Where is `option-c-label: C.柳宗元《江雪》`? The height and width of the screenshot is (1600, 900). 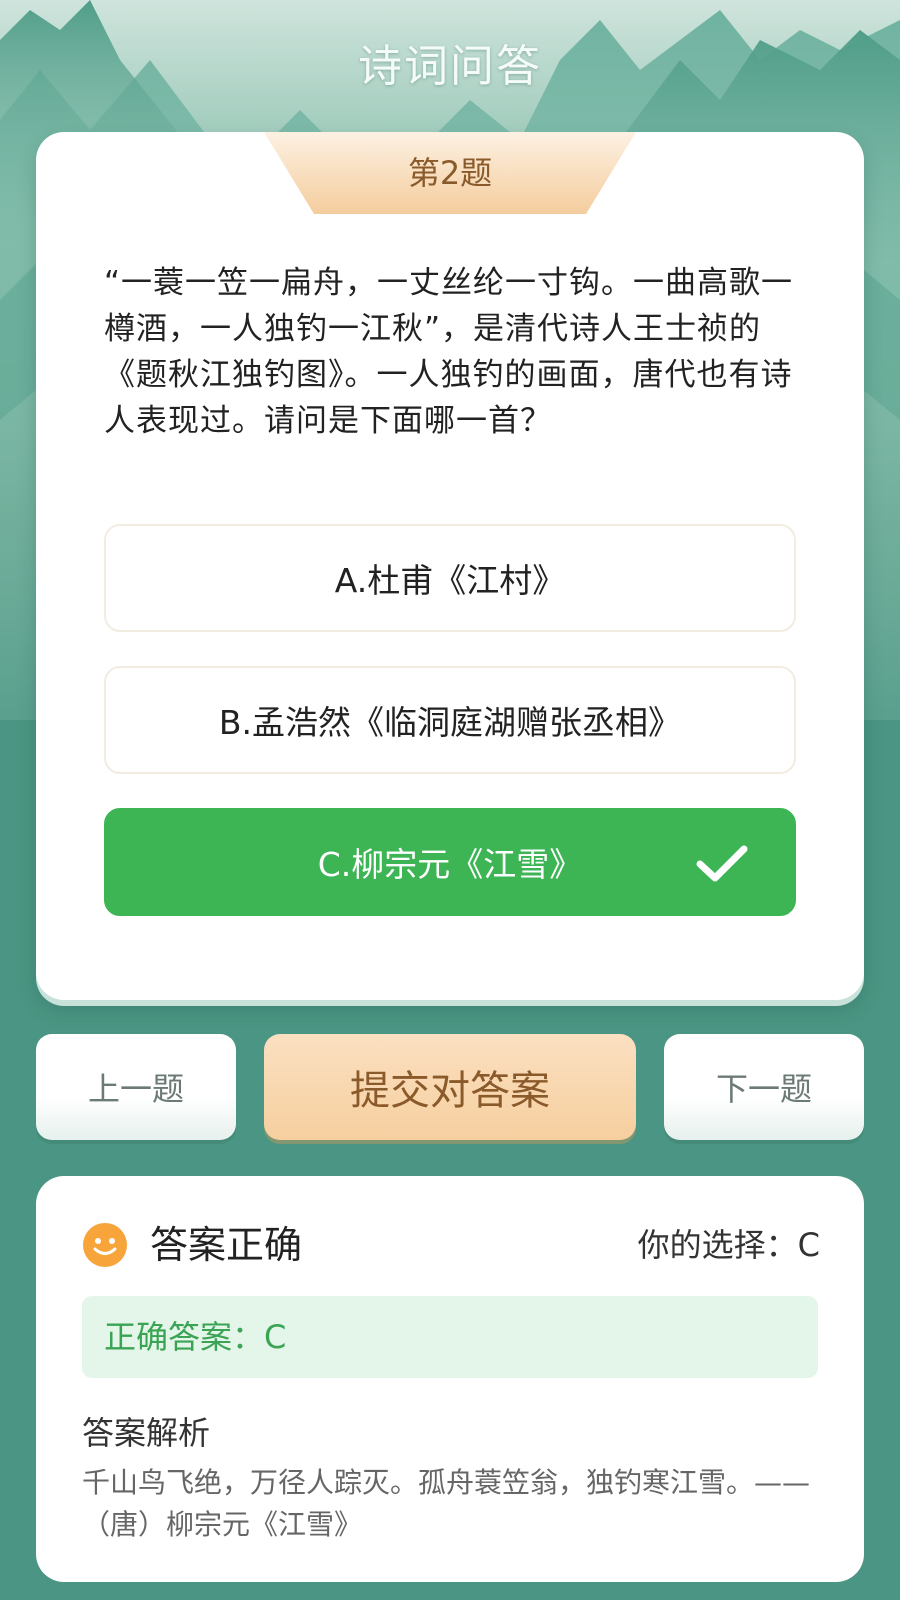 option-c-label: C.柳宗元《江雪》 is located at coordinates (450, 864).